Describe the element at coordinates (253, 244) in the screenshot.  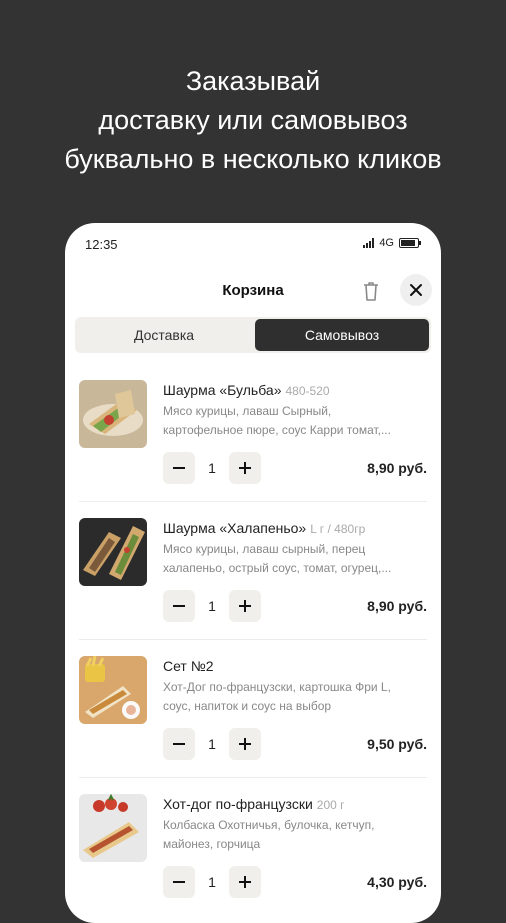
I see `status-bar: 12:35 4G` at that location.